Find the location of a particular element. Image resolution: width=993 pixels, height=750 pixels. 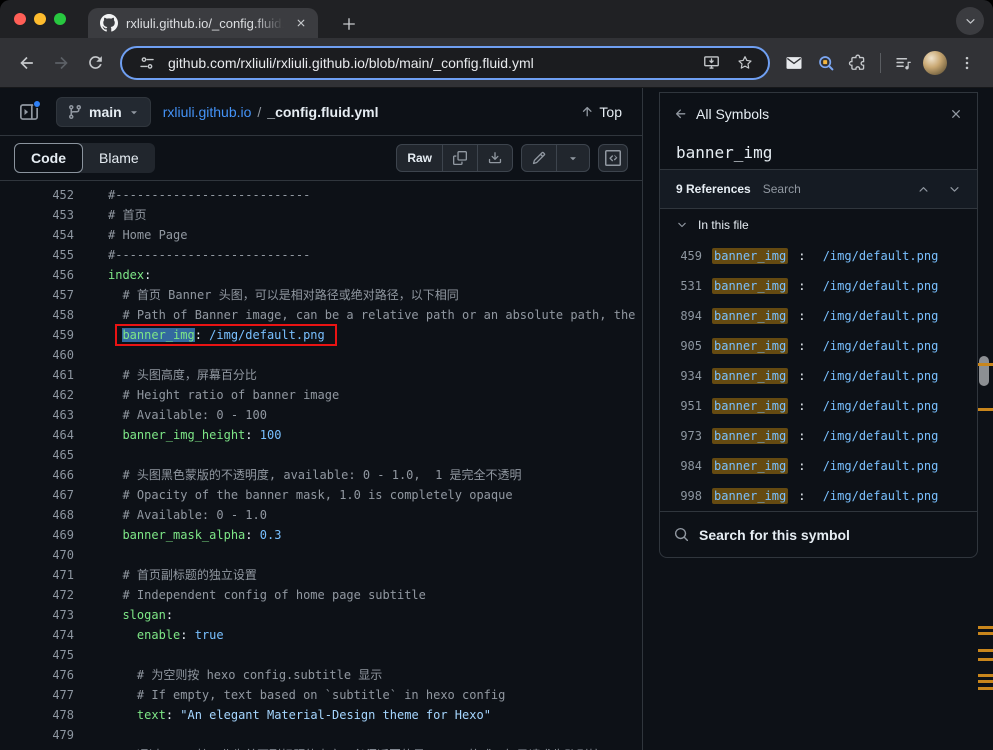

reference-row: 934 banner_img: /img/default.png is located at coordinates (818, 376).